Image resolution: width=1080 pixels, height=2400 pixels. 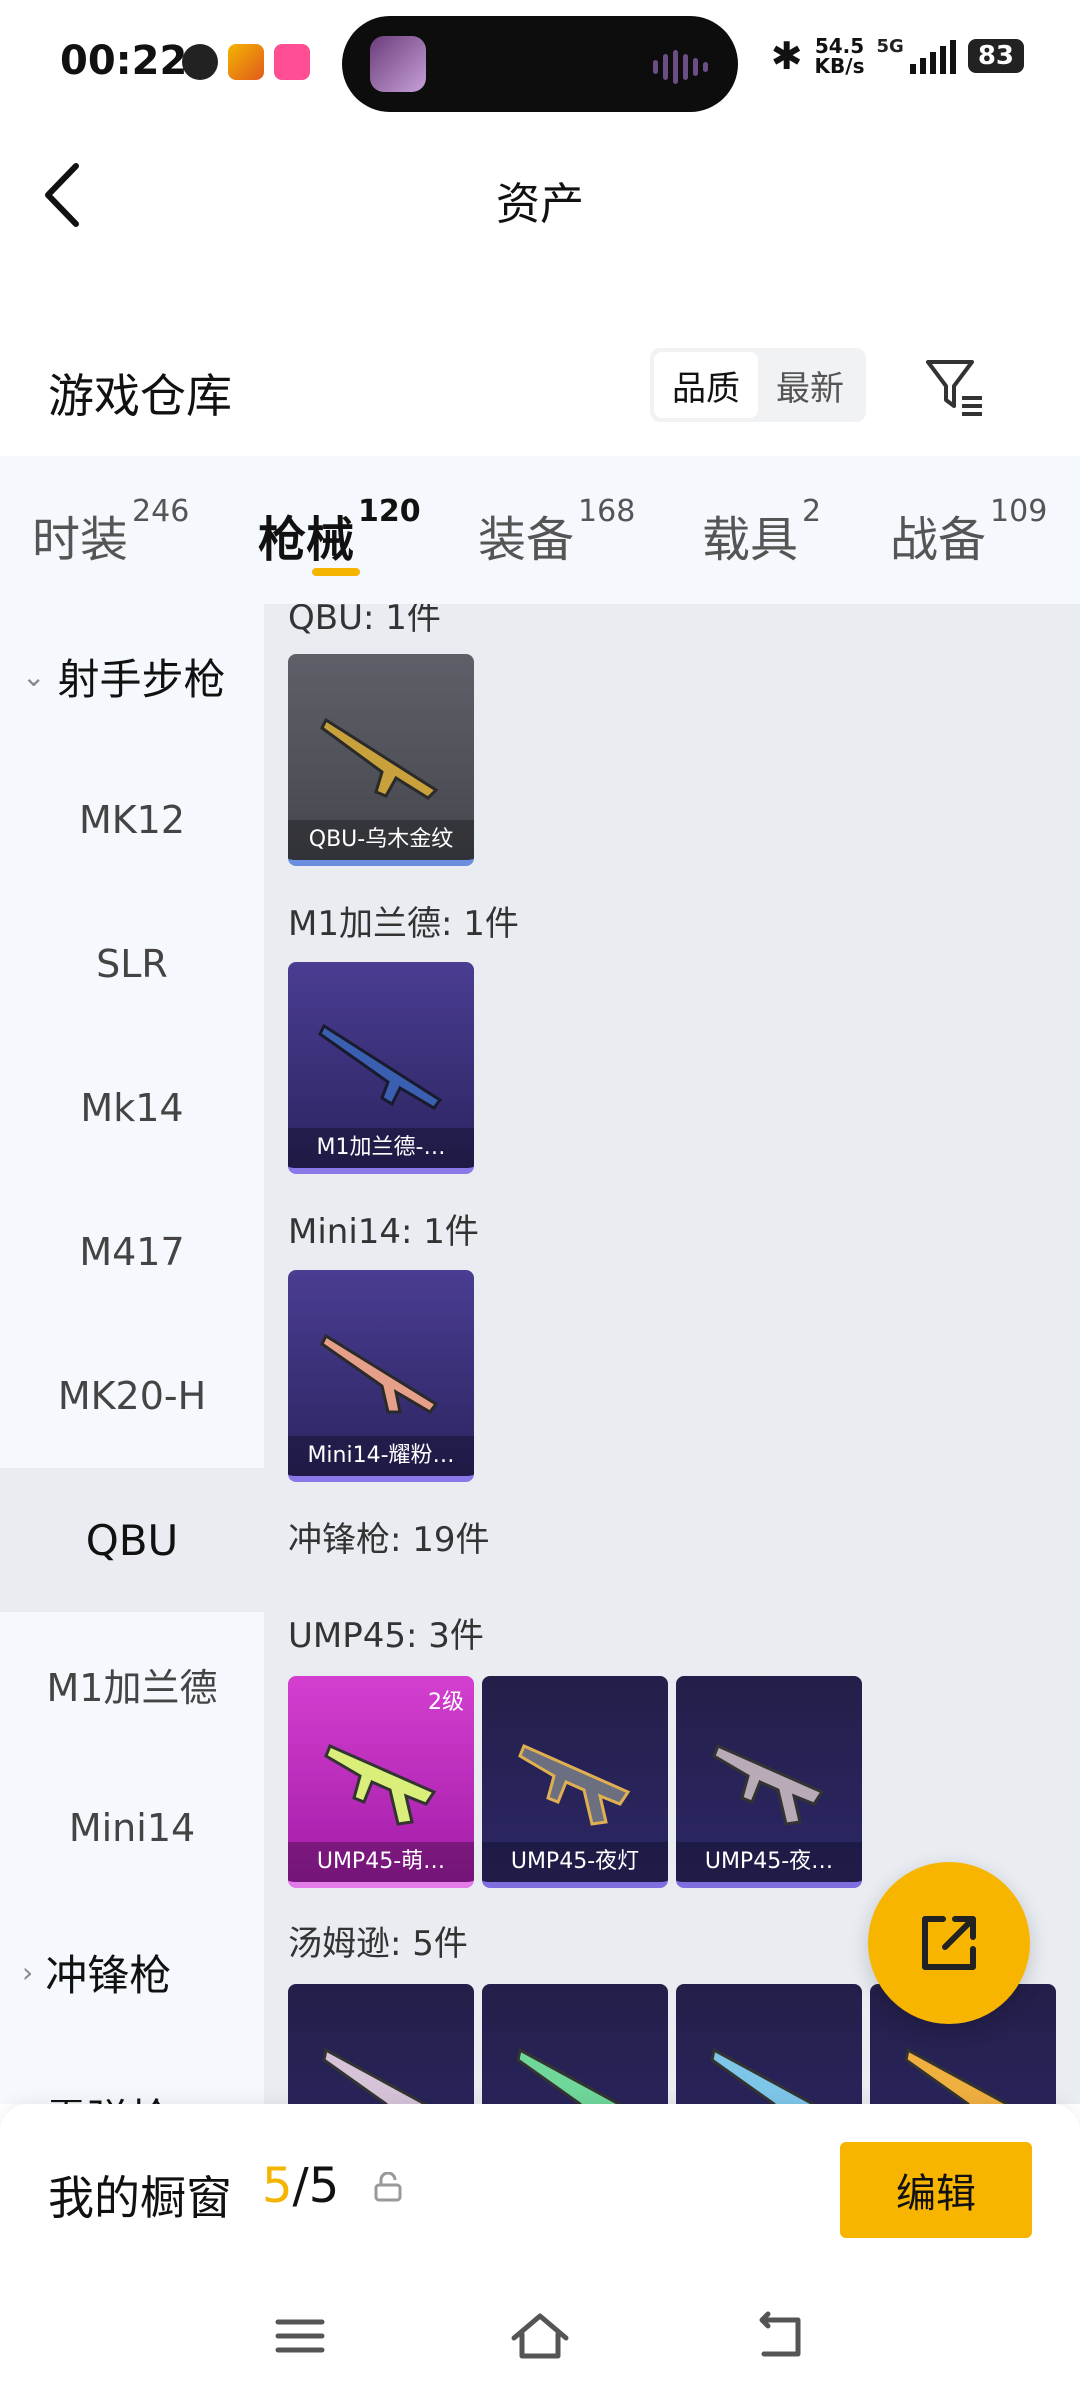 What do you see at coordinates (540, 64) in the screenshot?
I see `dynamic-island` at bounding box center [540, 64].